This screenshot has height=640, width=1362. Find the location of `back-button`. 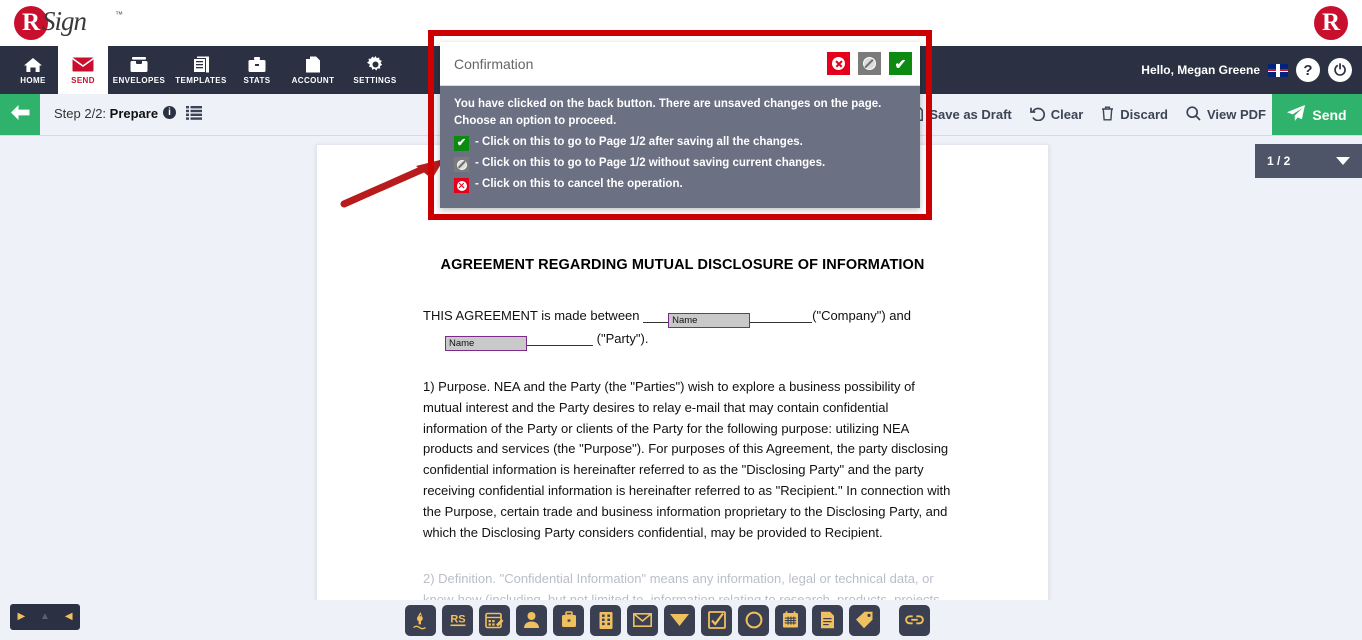

back-button is located at coordinates (20, 114).